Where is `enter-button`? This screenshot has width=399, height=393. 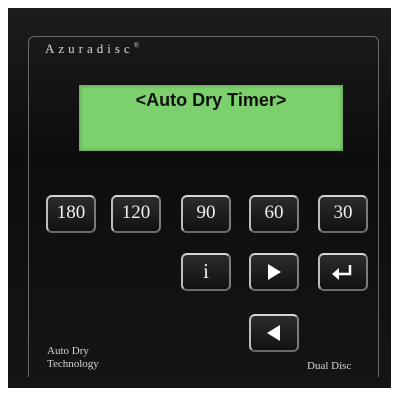 enter-button is located at coordinates (343, 272).